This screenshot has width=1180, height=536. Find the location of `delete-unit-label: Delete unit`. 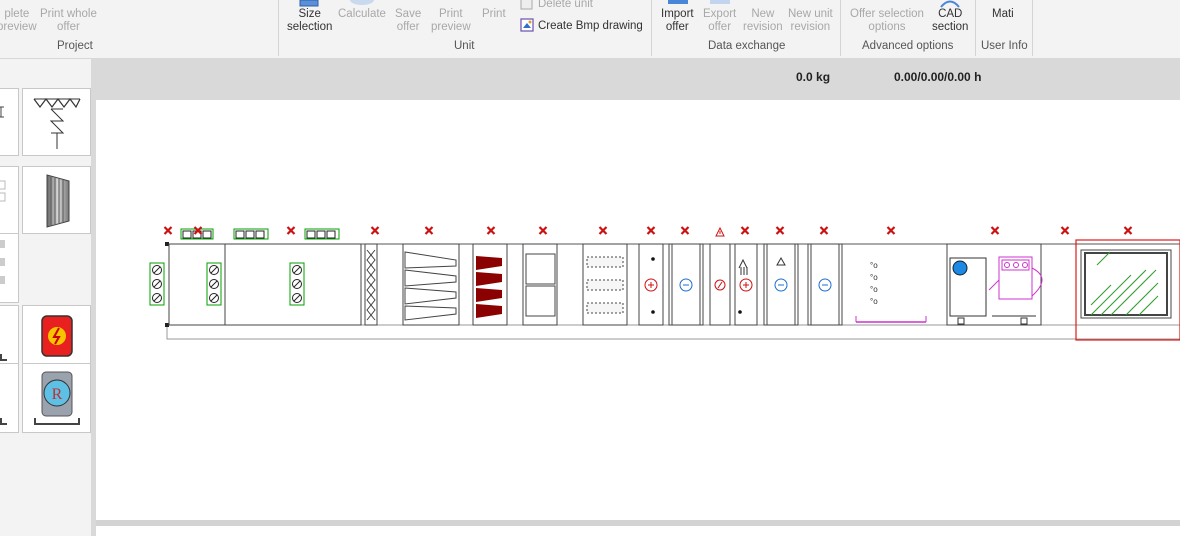

delete-unit-label: Delete unit is located at coordinates (565, 5).